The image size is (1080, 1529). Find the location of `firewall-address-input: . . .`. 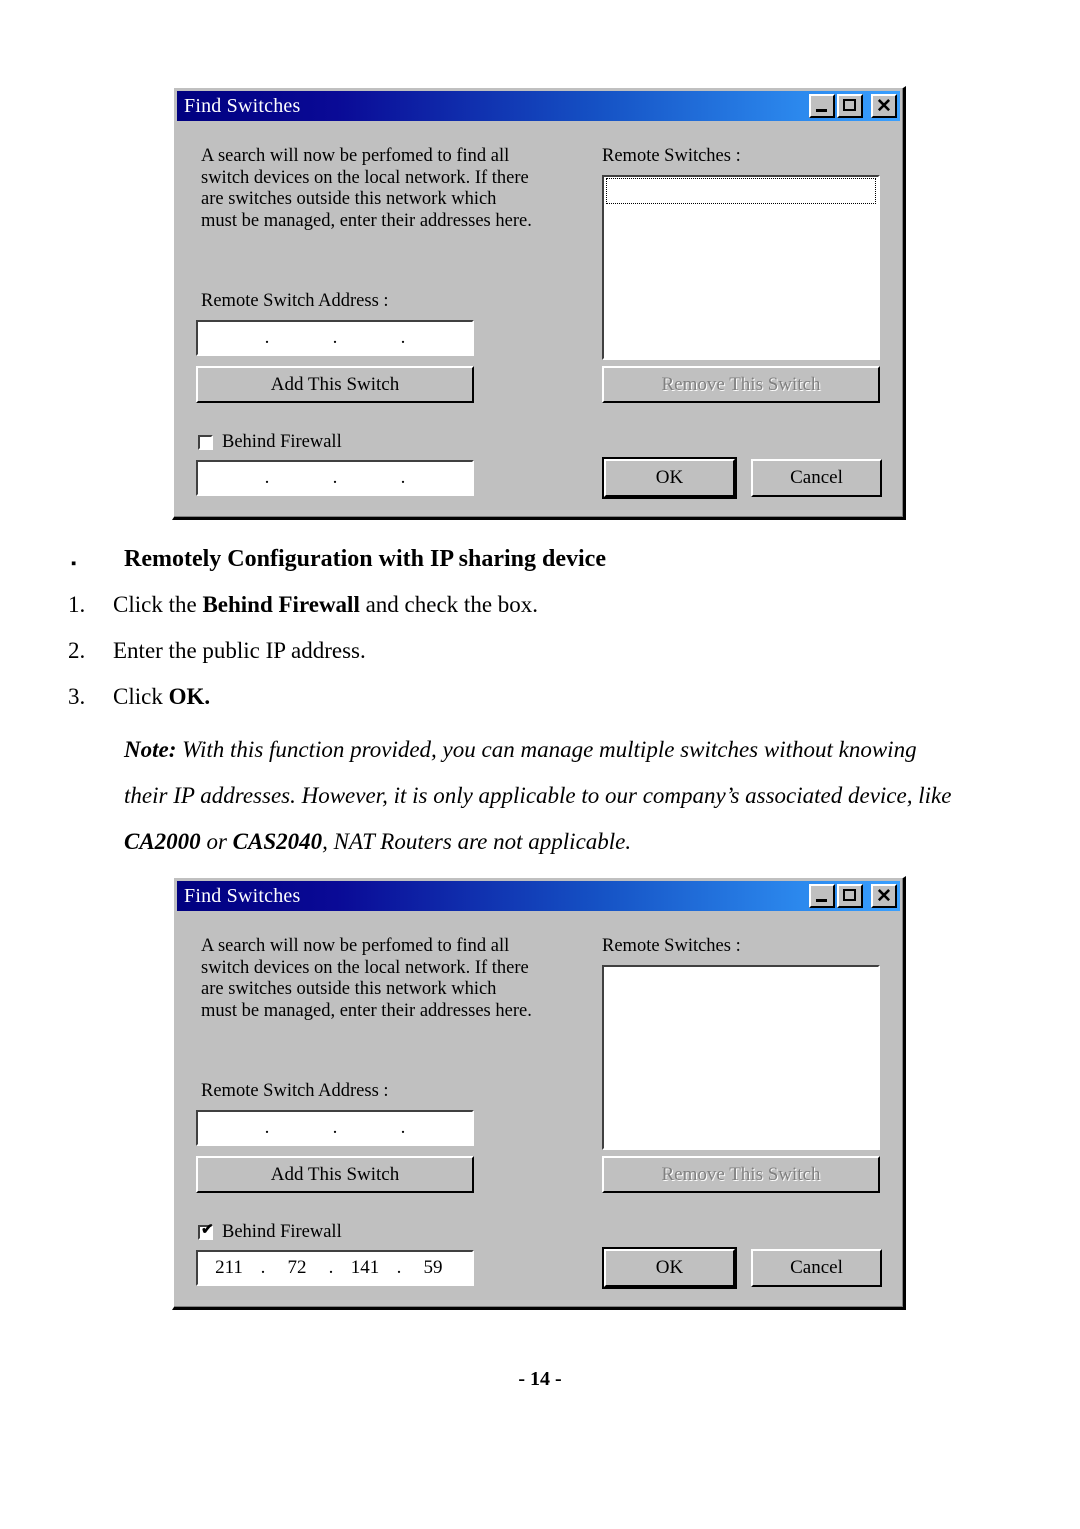

firewall-address-input: . . . is located at coordinates (335, 478).